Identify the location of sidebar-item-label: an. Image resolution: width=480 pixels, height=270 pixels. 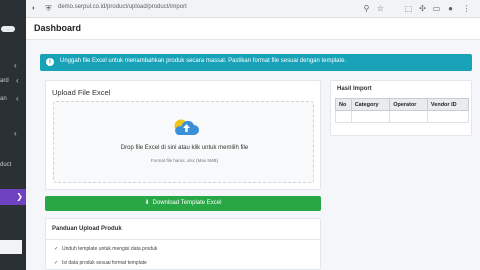
(3, 99).